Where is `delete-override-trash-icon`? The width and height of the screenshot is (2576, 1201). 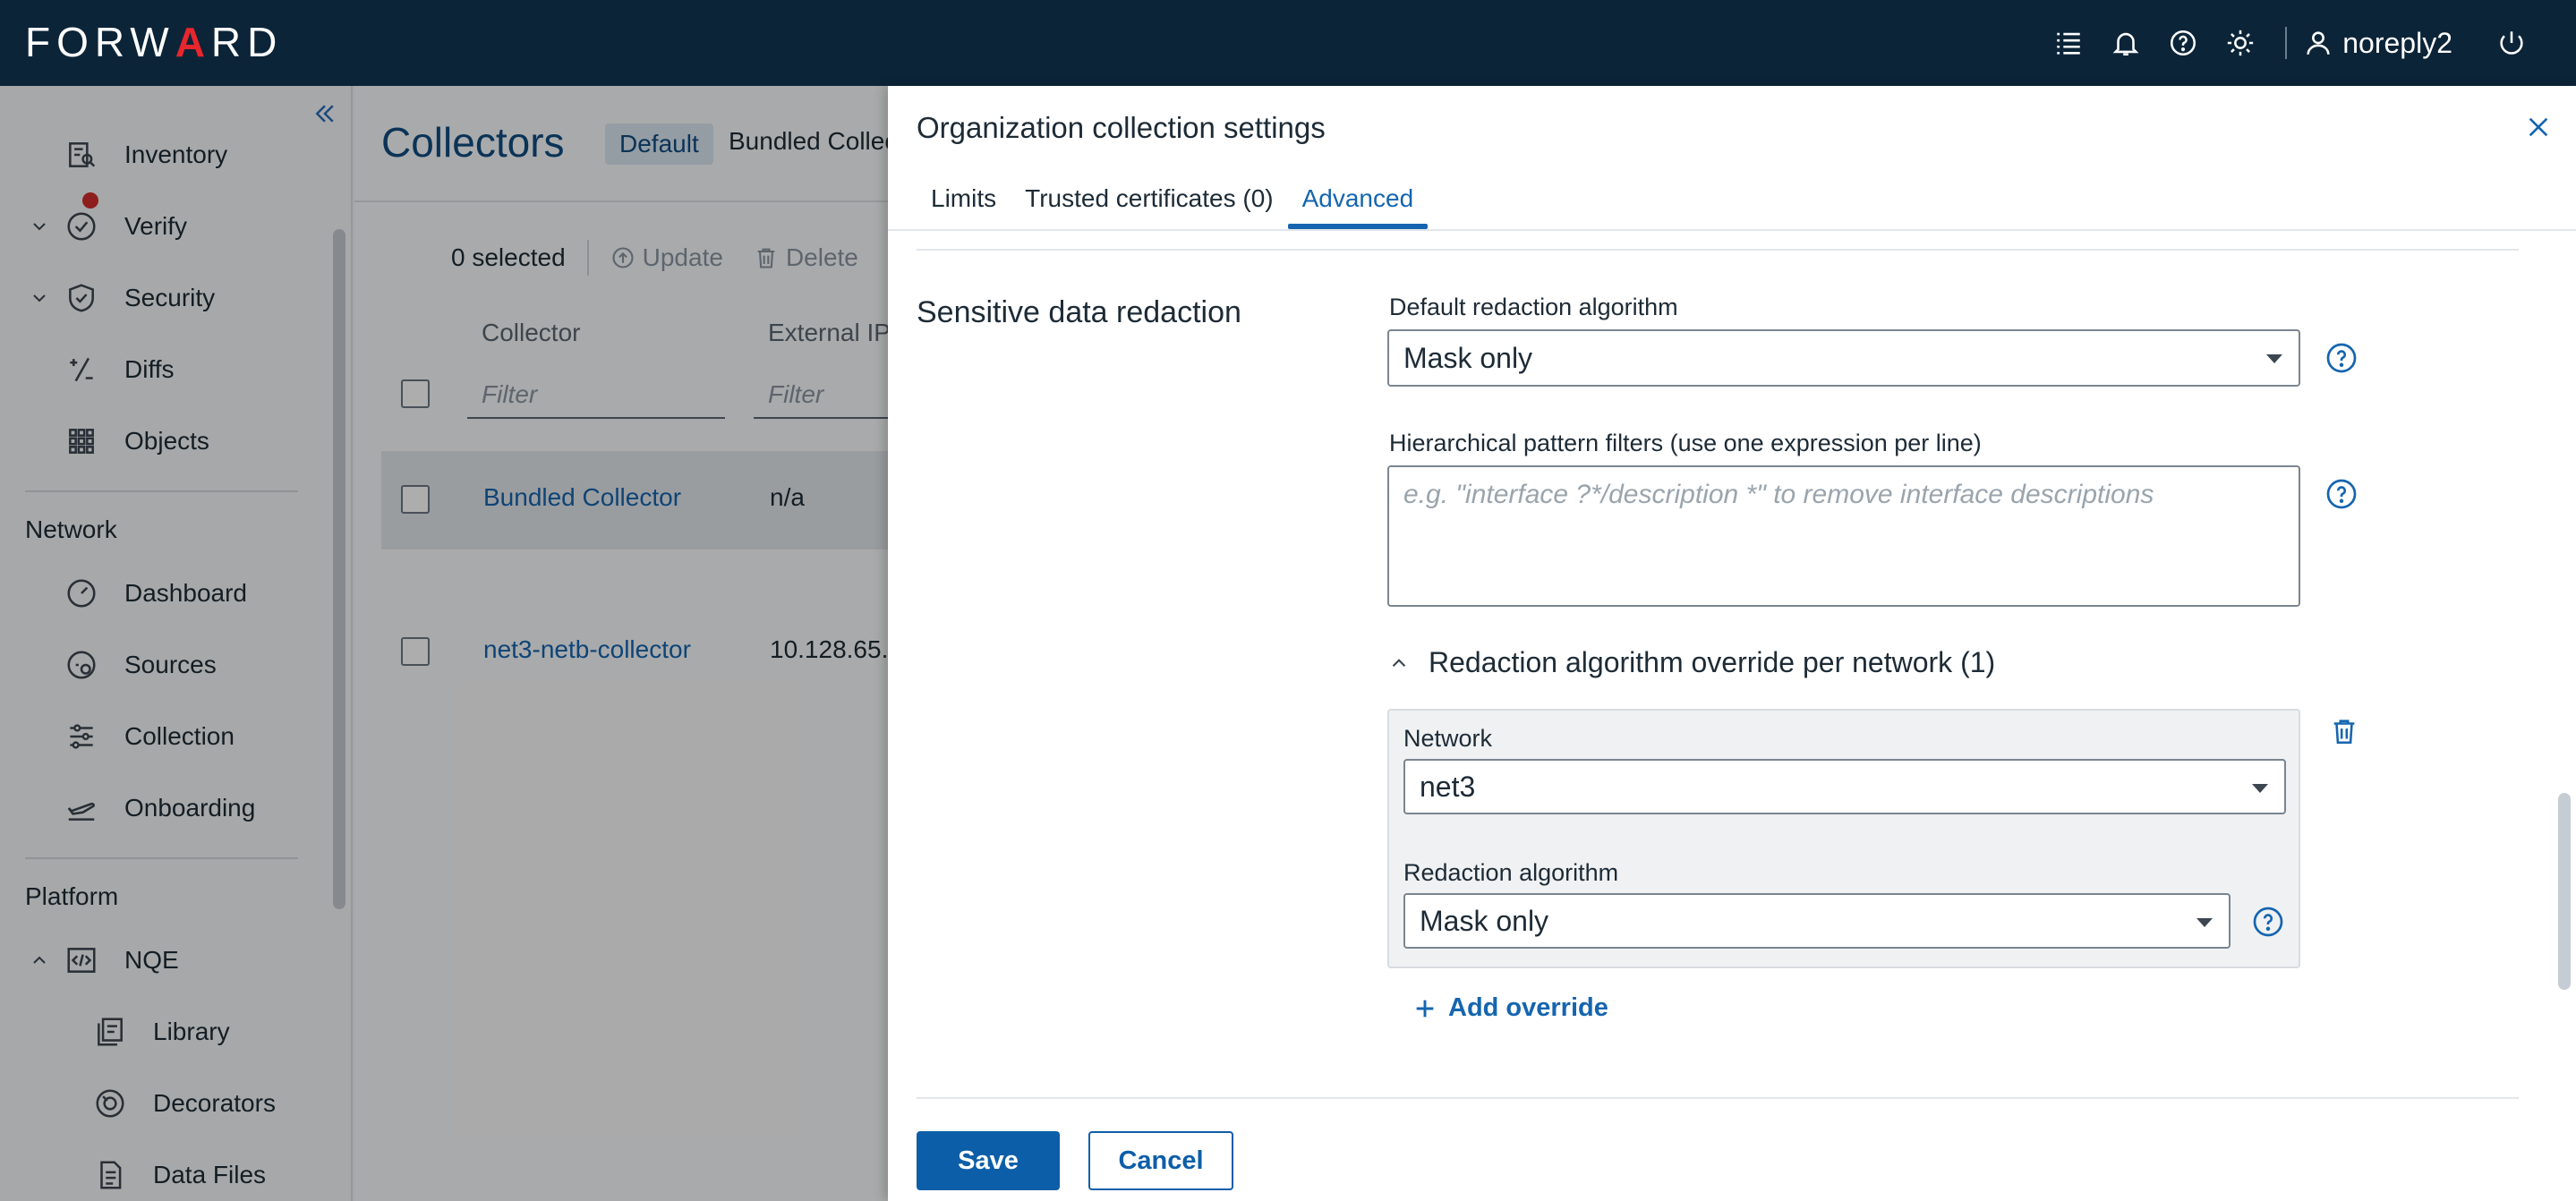
delete-override-trash-icon is located at coordinates (2344, 731).